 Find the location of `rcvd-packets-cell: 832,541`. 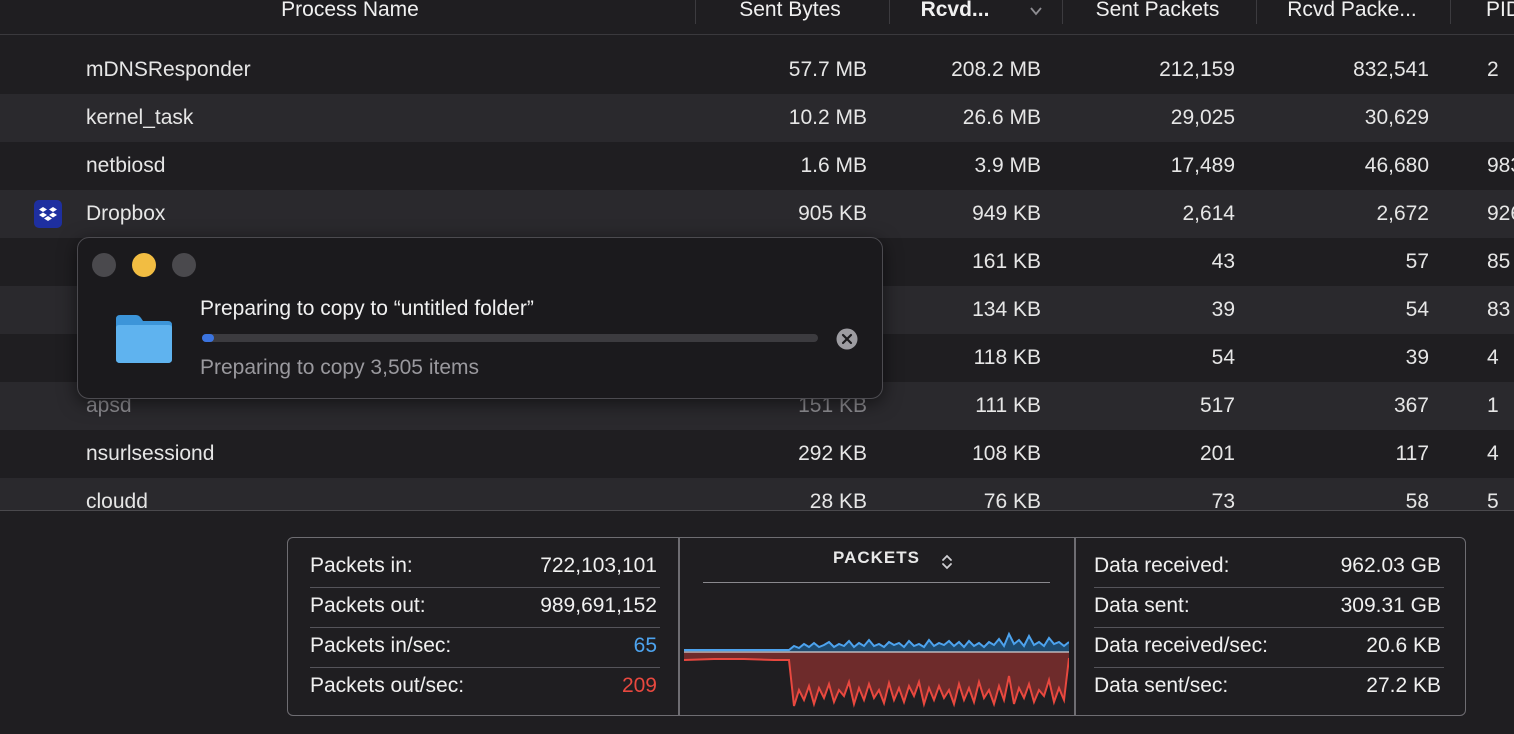

rcvd-packets-cell: 832,541 is located at coordinates (1391, 69).